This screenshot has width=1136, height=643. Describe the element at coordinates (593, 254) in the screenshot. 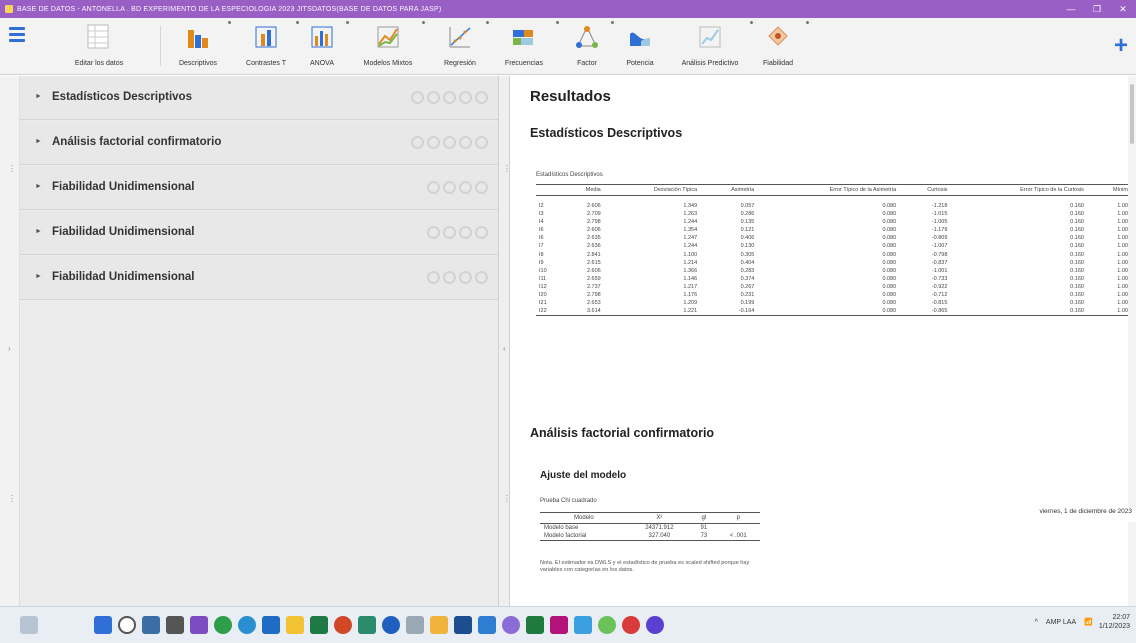

I see `table-cell: 2.841` at that location.